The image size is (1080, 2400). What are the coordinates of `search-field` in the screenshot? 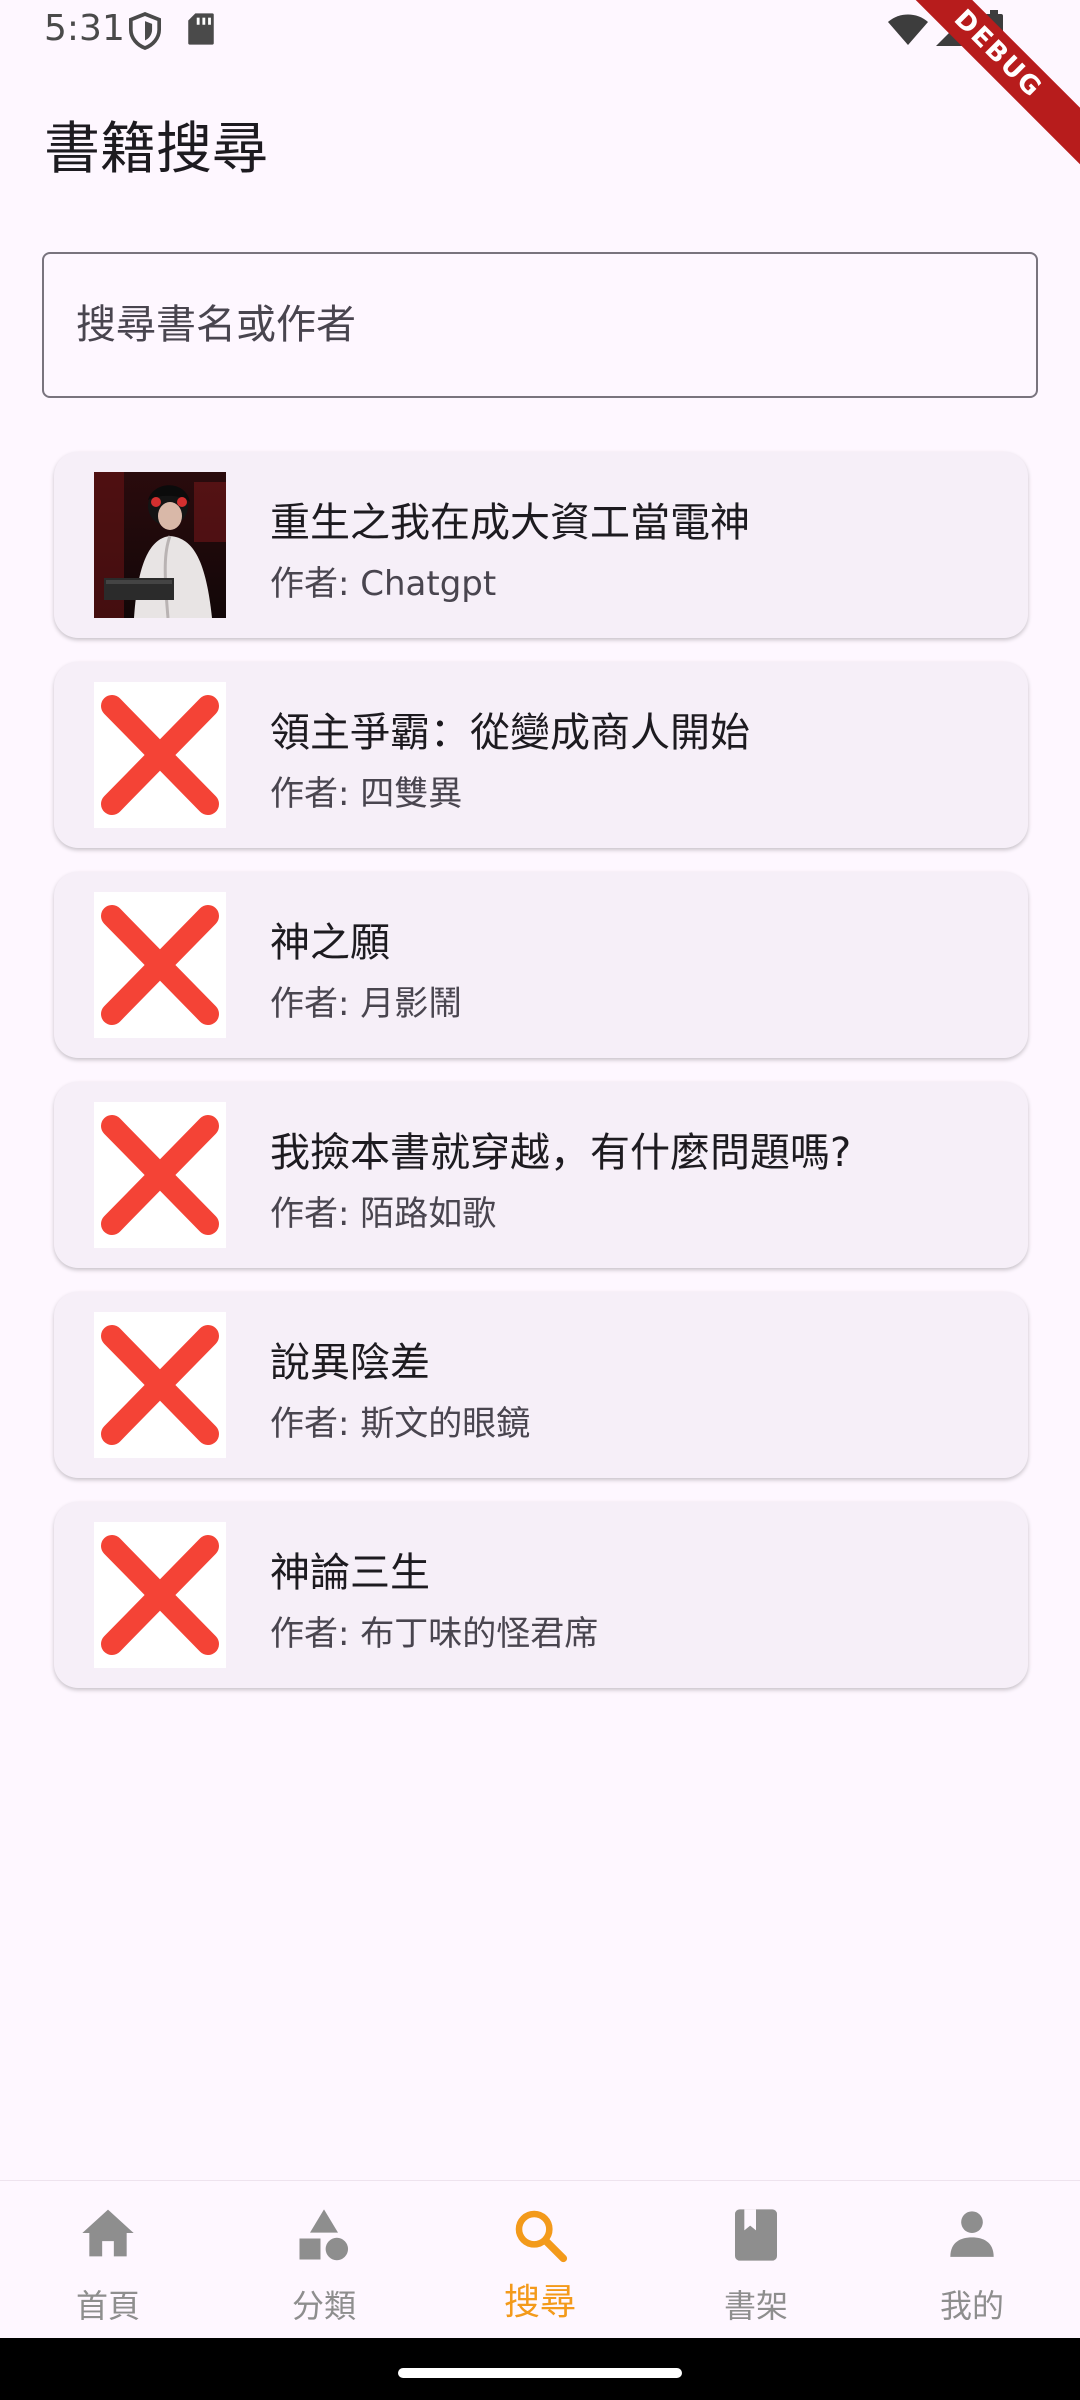 It's located at (540, 325).